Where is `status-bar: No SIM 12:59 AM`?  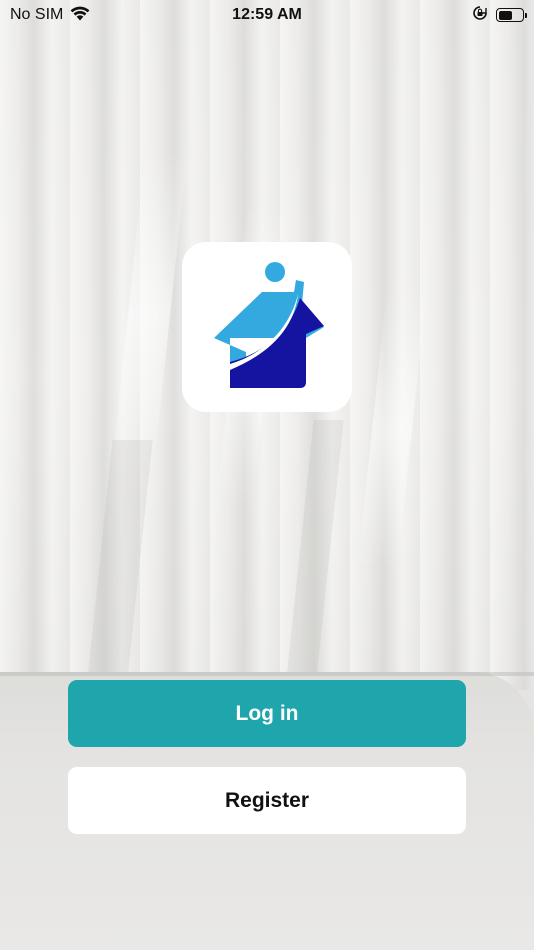
status-bar: No SIM 12:59 AM is located at coordinates (267, 15).